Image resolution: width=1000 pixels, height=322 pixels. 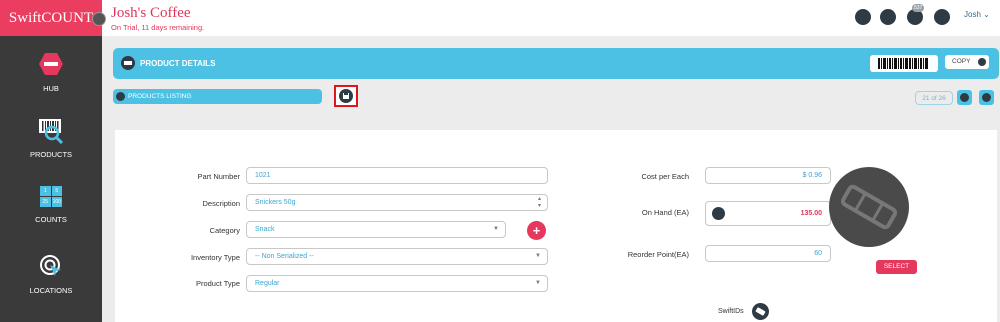 I want to click on back-arrow-icon, so click(x=120, y=96).